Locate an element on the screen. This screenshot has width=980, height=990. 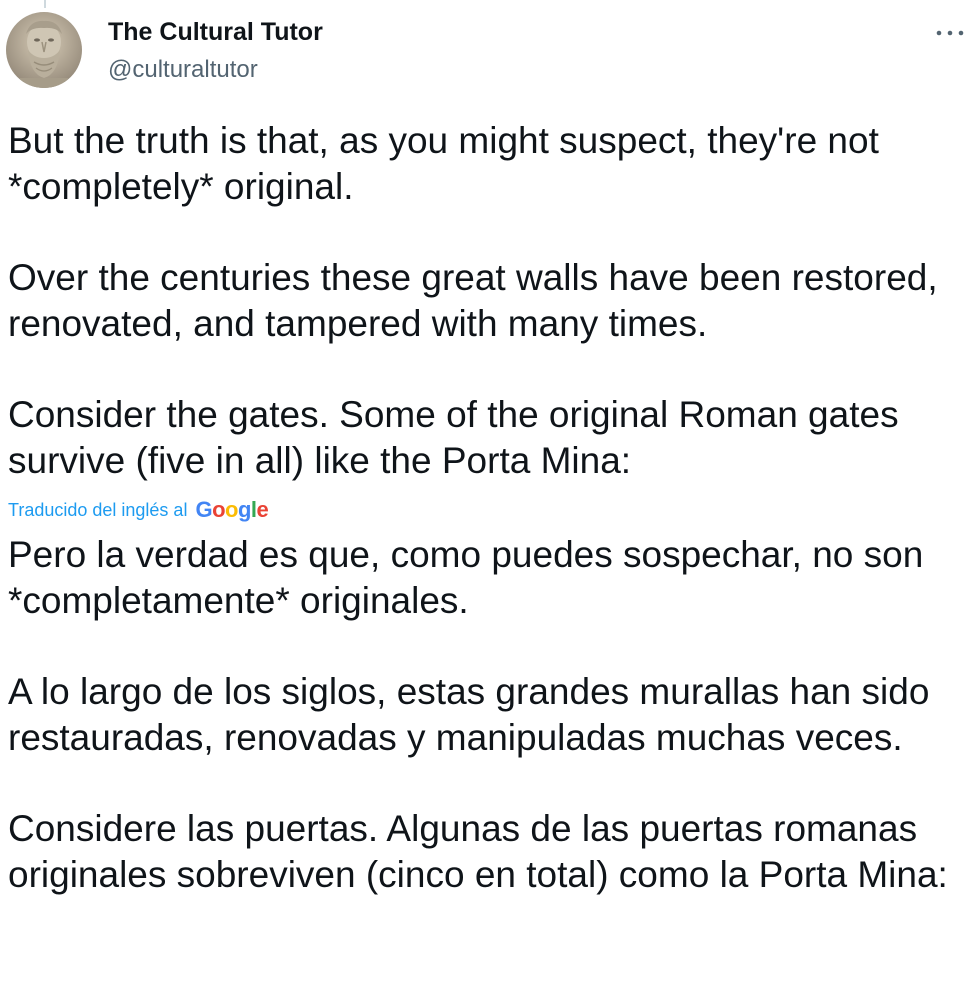
avatar is located at coordinates (44, 50).